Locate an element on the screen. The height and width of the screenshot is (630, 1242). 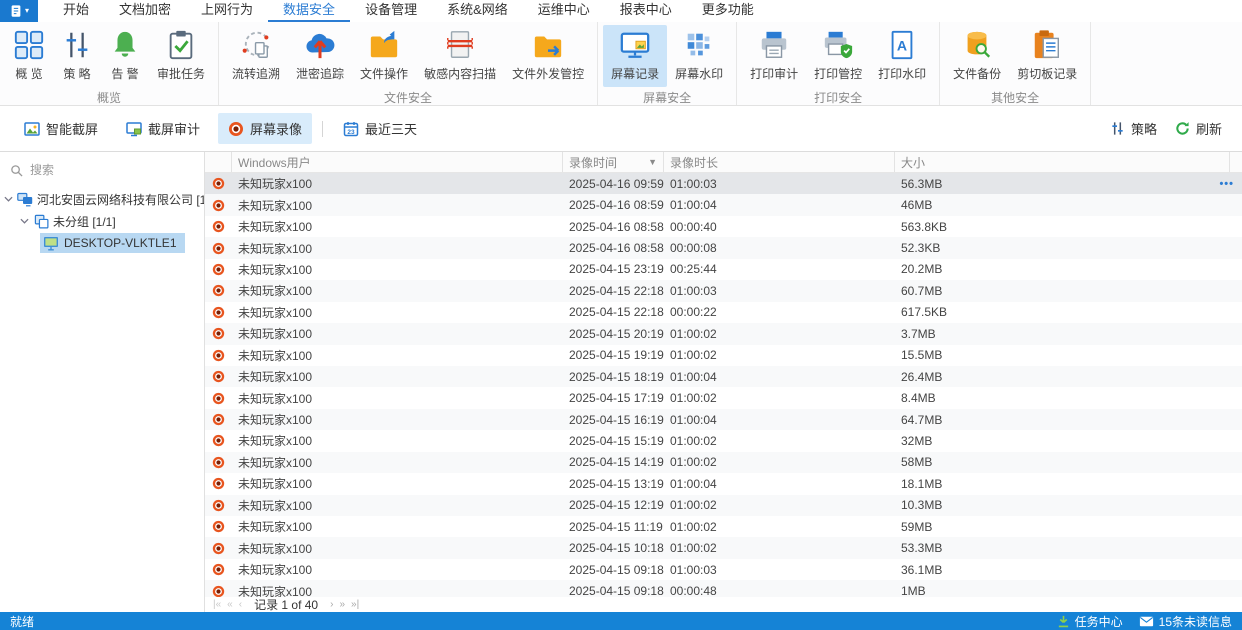
last-page-icon: »| is located at coordinates (355, 604).